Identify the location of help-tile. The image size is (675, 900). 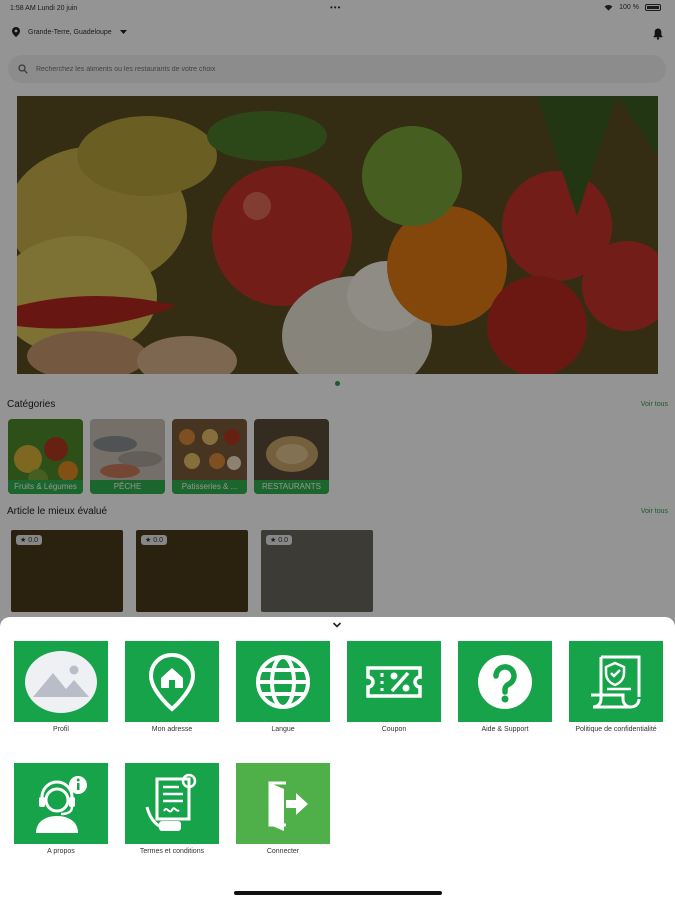
(505, 681).